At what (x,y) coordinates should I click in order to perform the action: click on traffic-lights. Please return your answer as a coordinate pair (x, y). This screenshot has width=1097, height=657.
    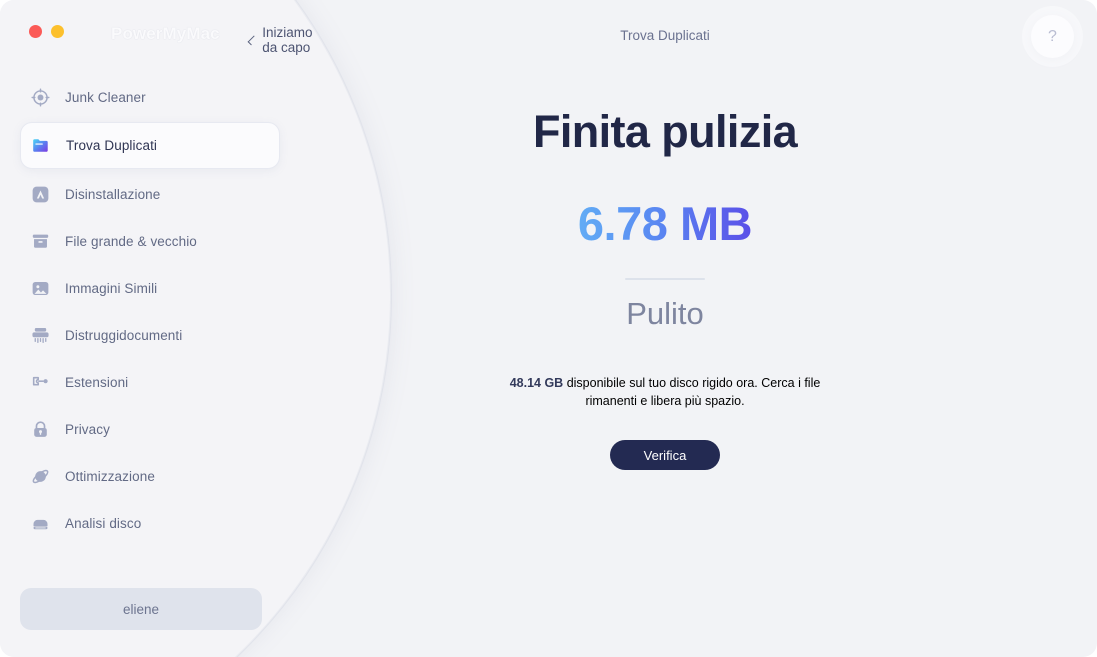
    Looking at the image, I should click on (46, 31).